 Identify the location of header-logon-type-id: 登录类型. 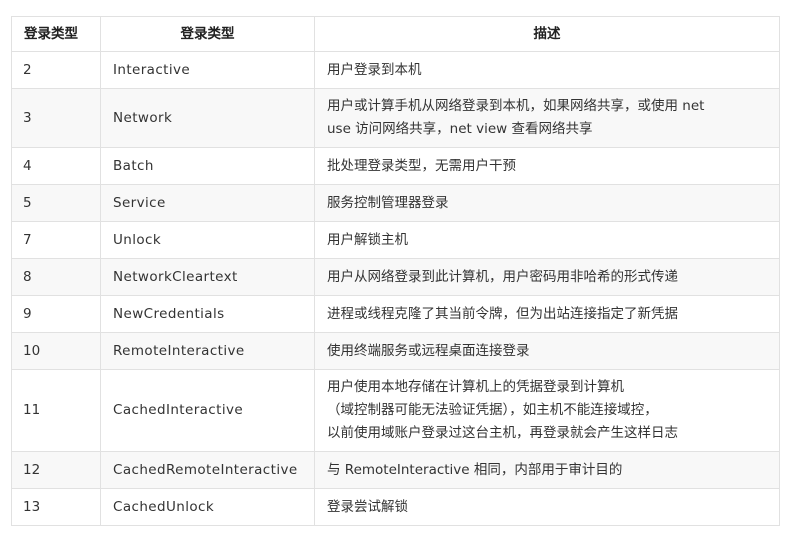
(56, 34).